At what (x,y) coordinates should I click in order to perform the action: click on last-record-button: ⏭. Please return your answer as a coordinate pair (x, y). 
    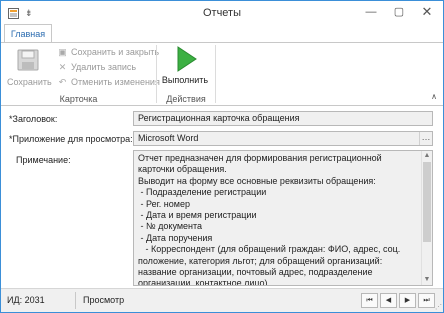
    Looking at the image, I should click on (426, 300).